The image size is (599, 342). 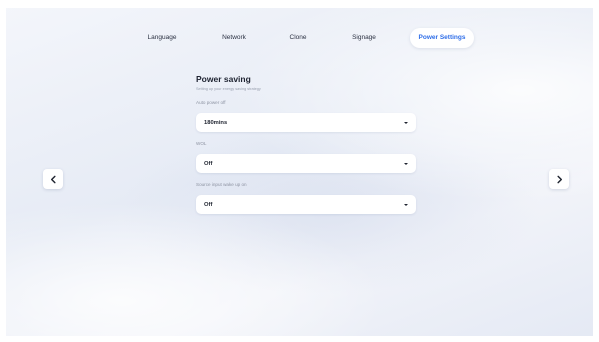 I want to click on source-input-wake-label: Source input wake up on, so click(x=221, y=184).